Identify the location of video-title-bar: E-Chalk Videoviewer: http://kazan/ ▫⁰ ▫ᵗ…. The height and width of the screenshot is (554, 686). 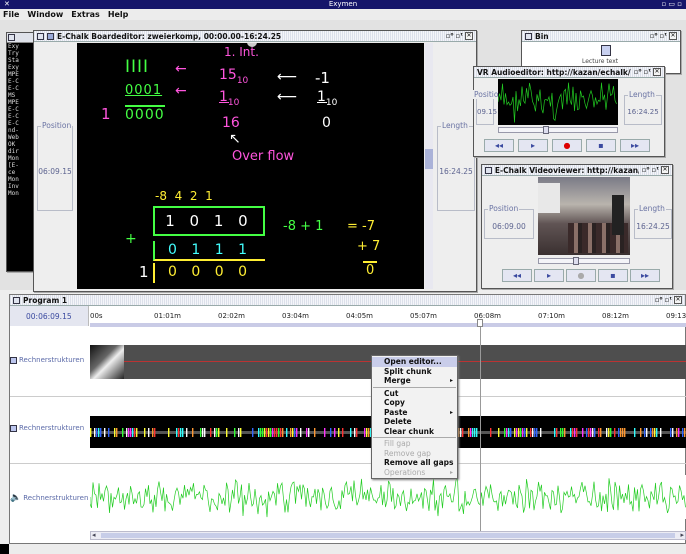
(577, 170).